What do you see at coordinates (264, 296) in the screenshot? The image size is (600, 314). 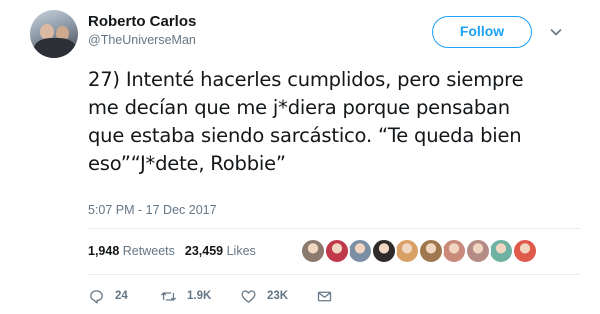 I see `like-button: 23K` at bounding box center [264, 296].